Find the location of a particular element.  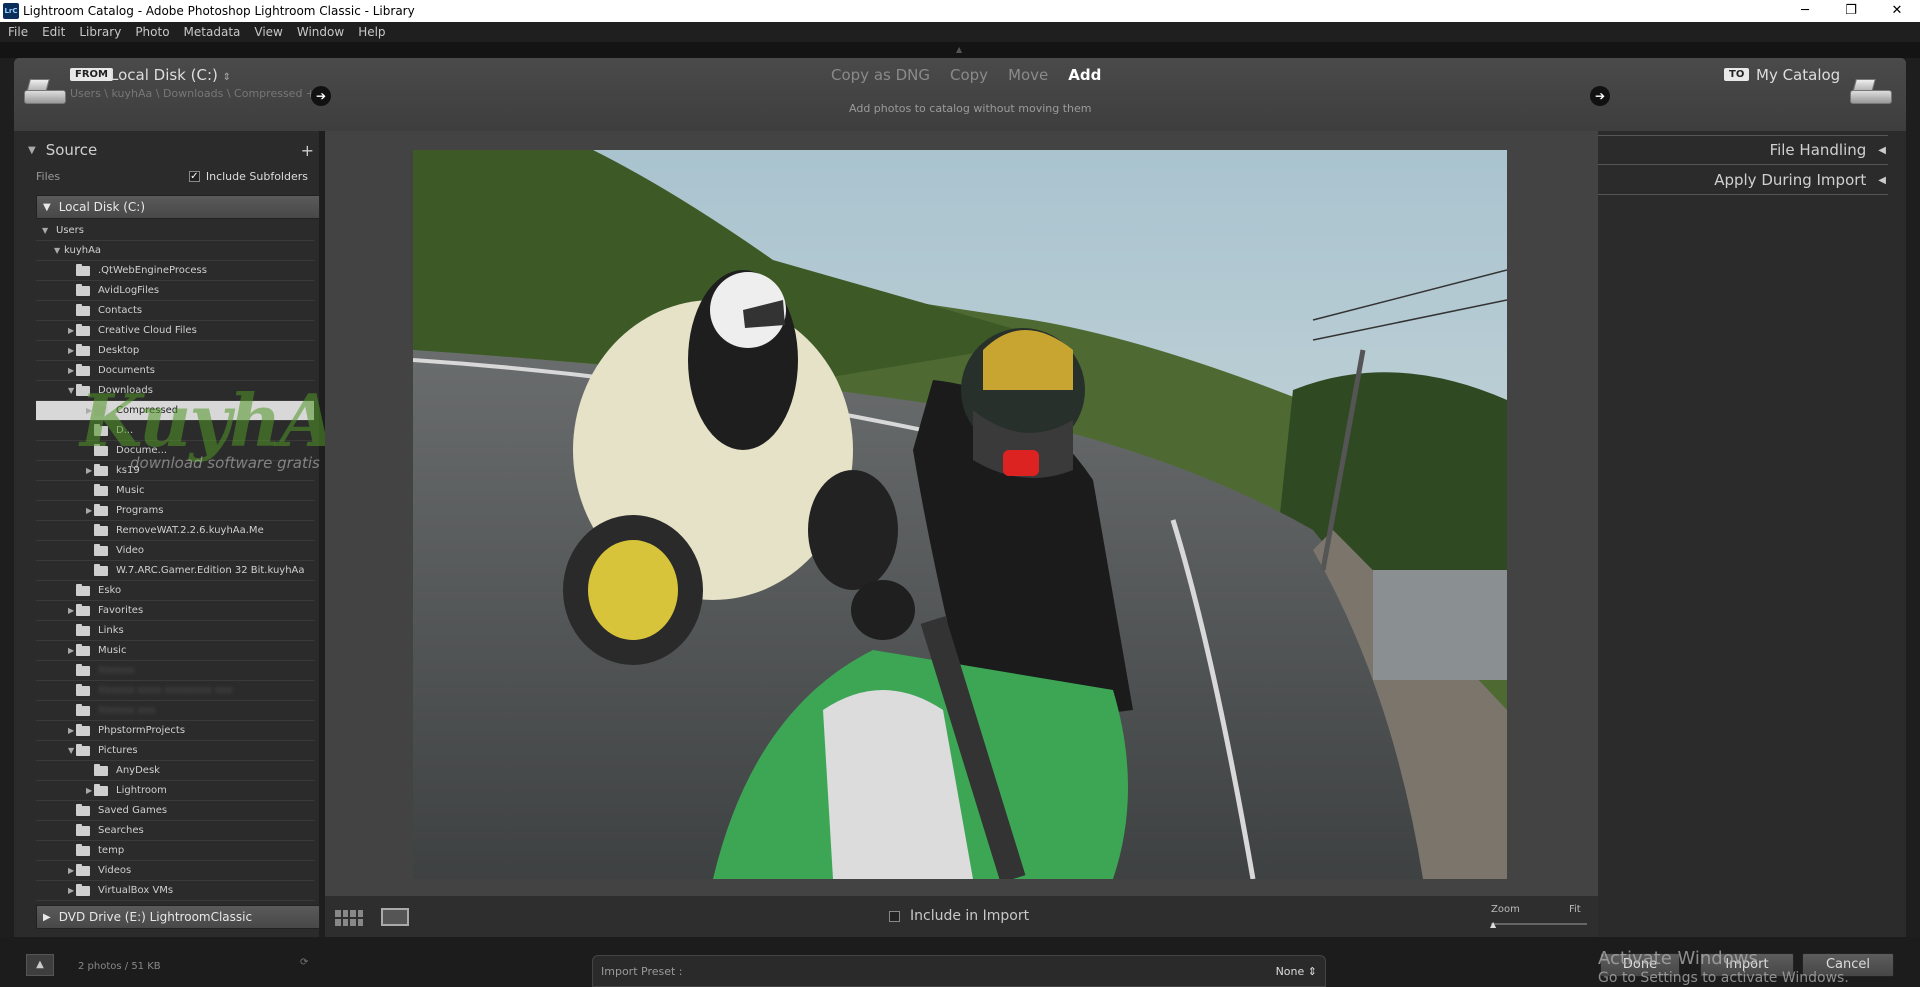

file-handling-header: File Handling ◀ is located at coordinates (1828, 150).